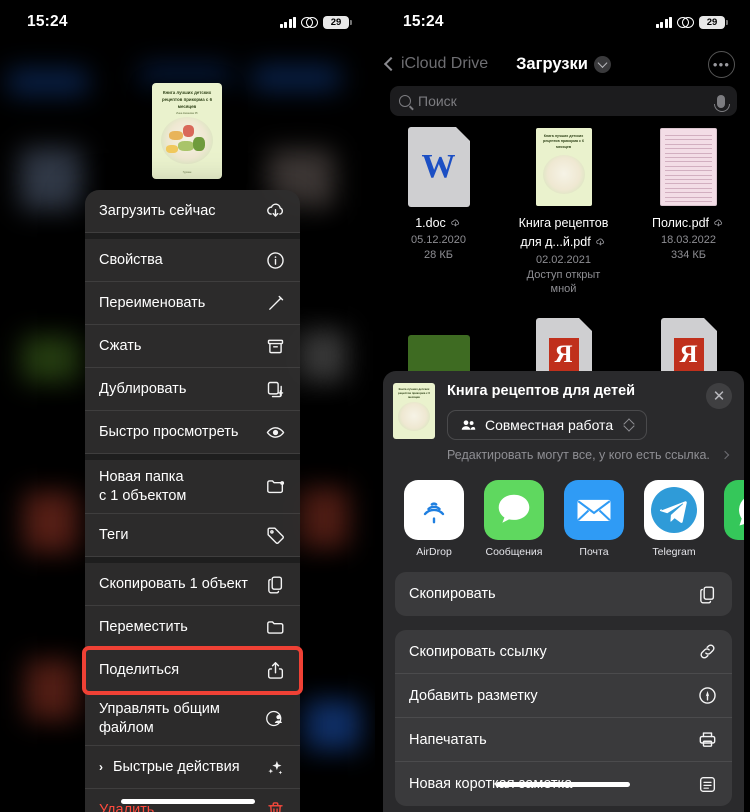 This screenshot has height=812, width=750. Describe the element at coordinates (594, 510) in the screenshot. I see `mail-icon` at that location.